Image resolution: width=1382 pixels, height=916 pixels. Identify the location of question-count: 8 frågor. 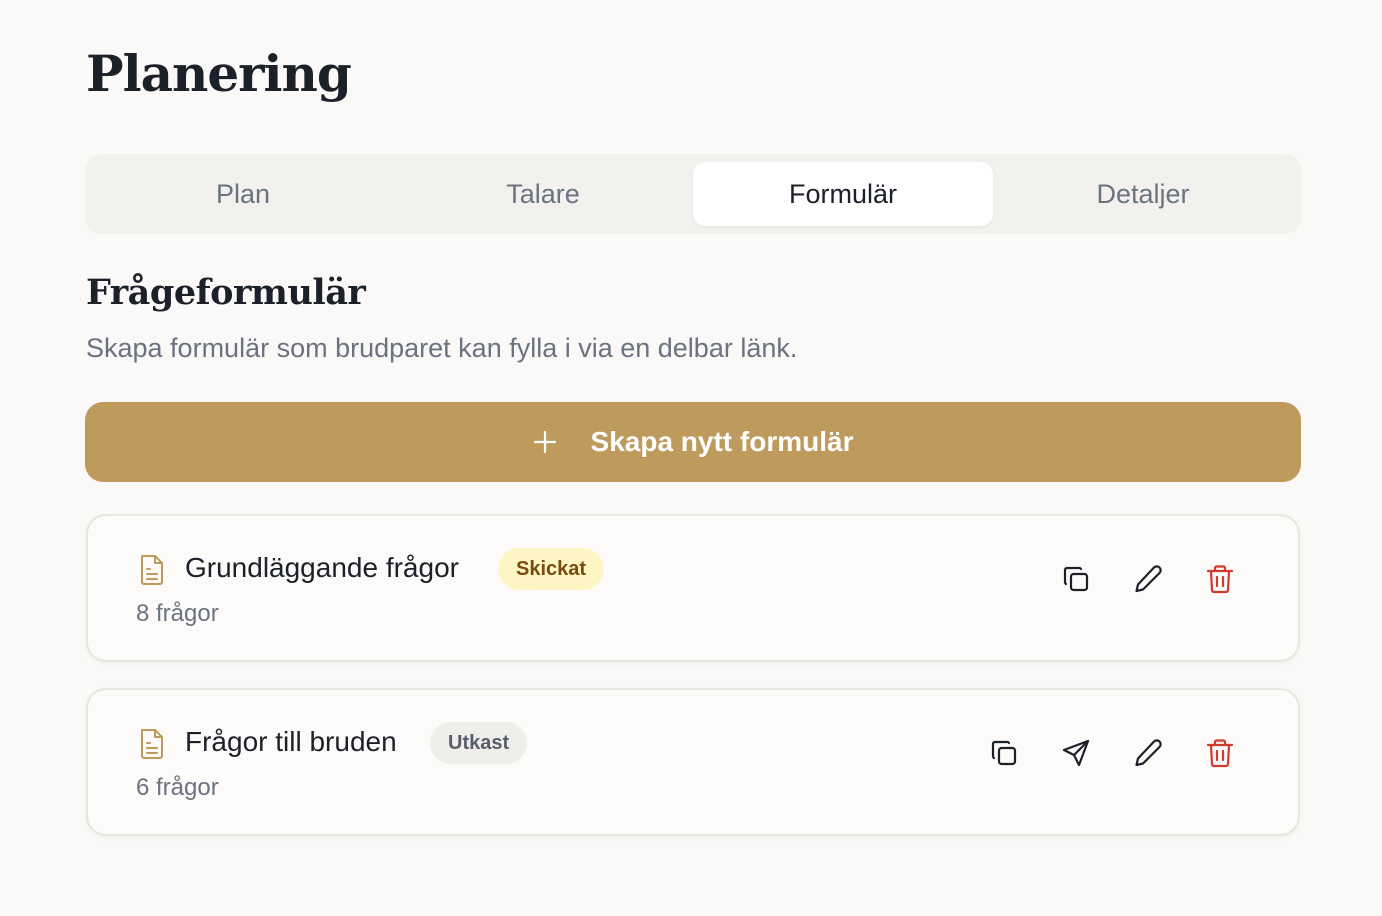
(177, 613).